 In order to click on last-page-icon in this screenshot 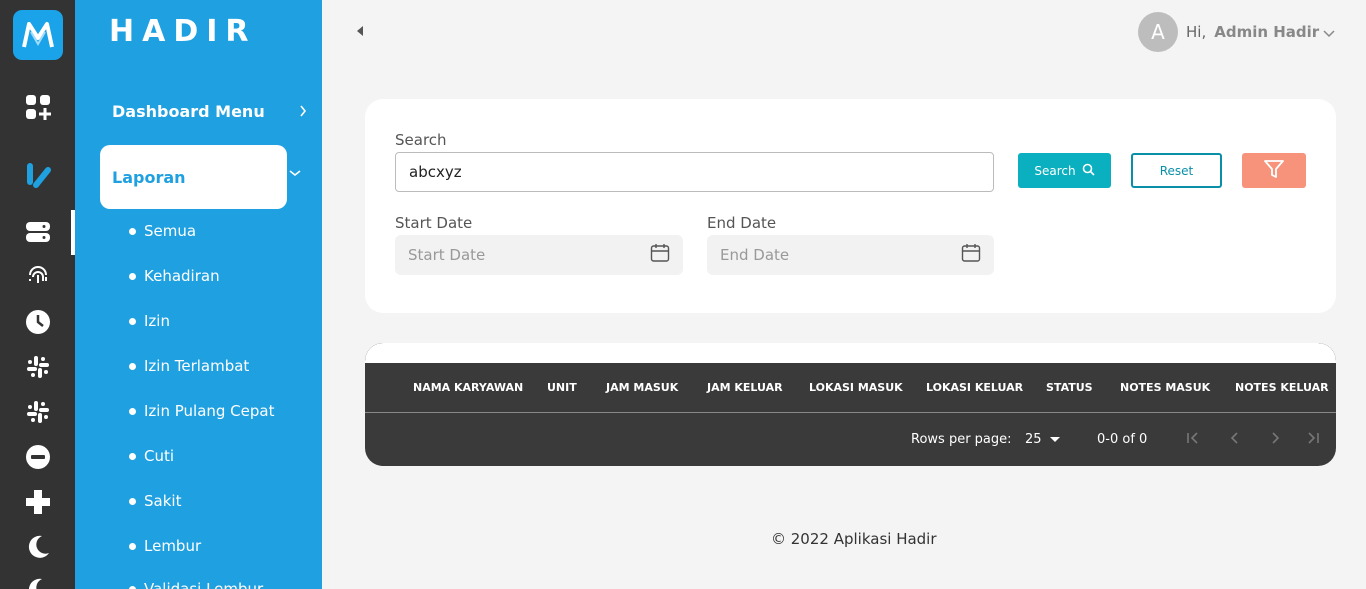, I will do `click(1313, 440)`.